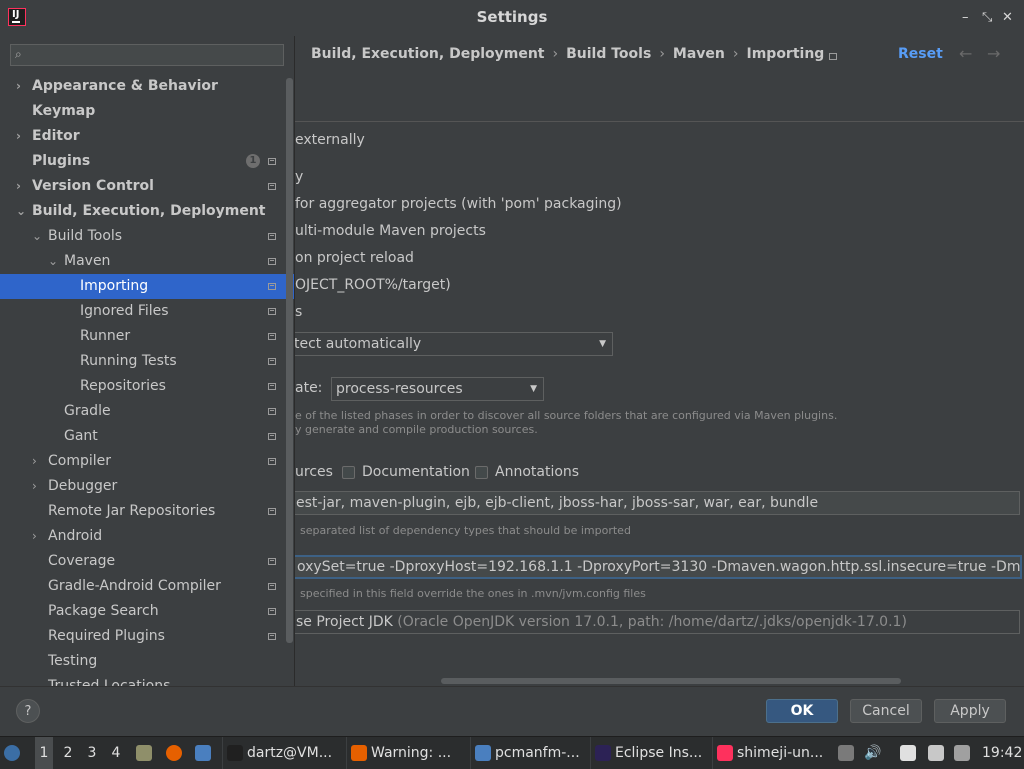  What do you see at coordinates (147, 436) in the screenshot?
I see `sidebar-item: Gant` at bounding box center [147, 436].